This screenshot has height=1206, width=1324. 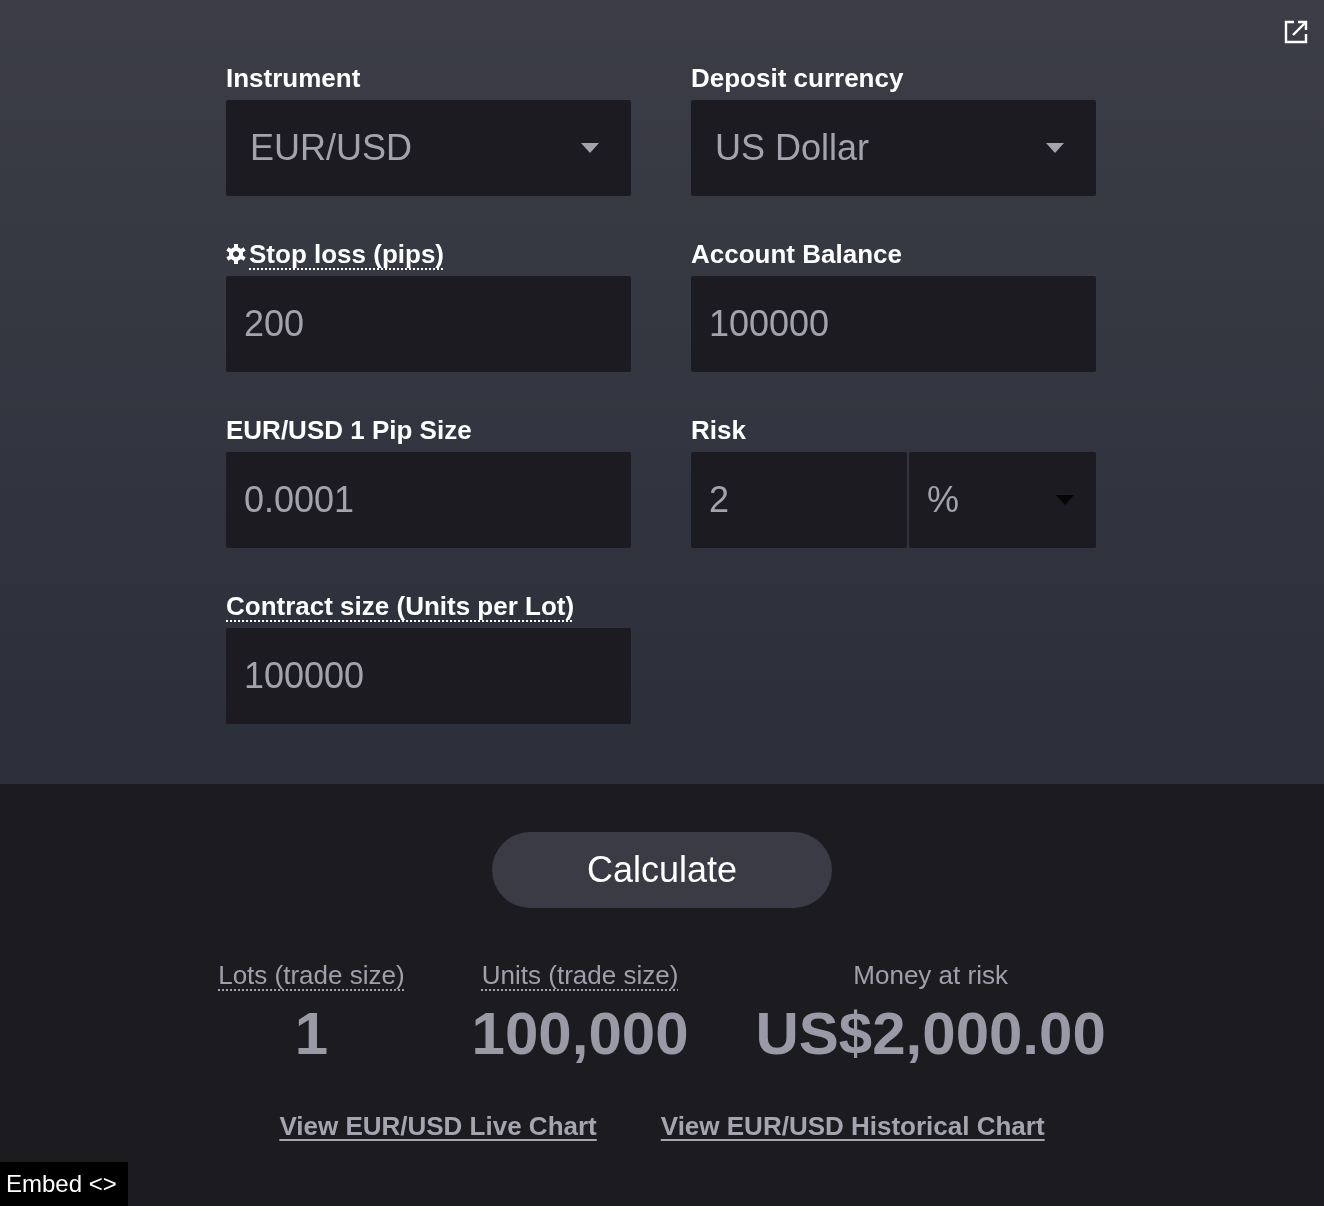 I want to click on field-label: Account Balance, so click(x=796, y=254).